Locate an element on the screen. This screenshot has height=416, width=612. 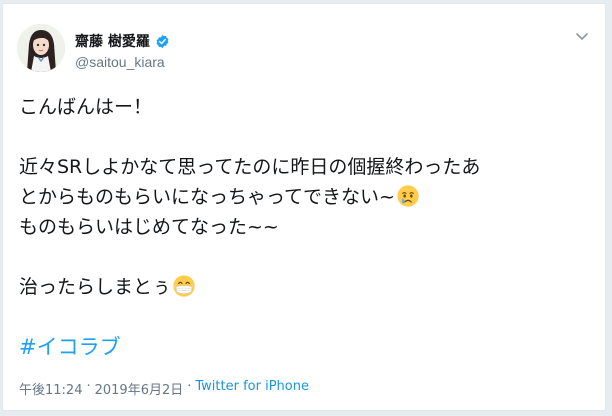
tweet-line-with-emoji: とからものもらいになっちゃってできない~ is located at coordinates (309, 197).